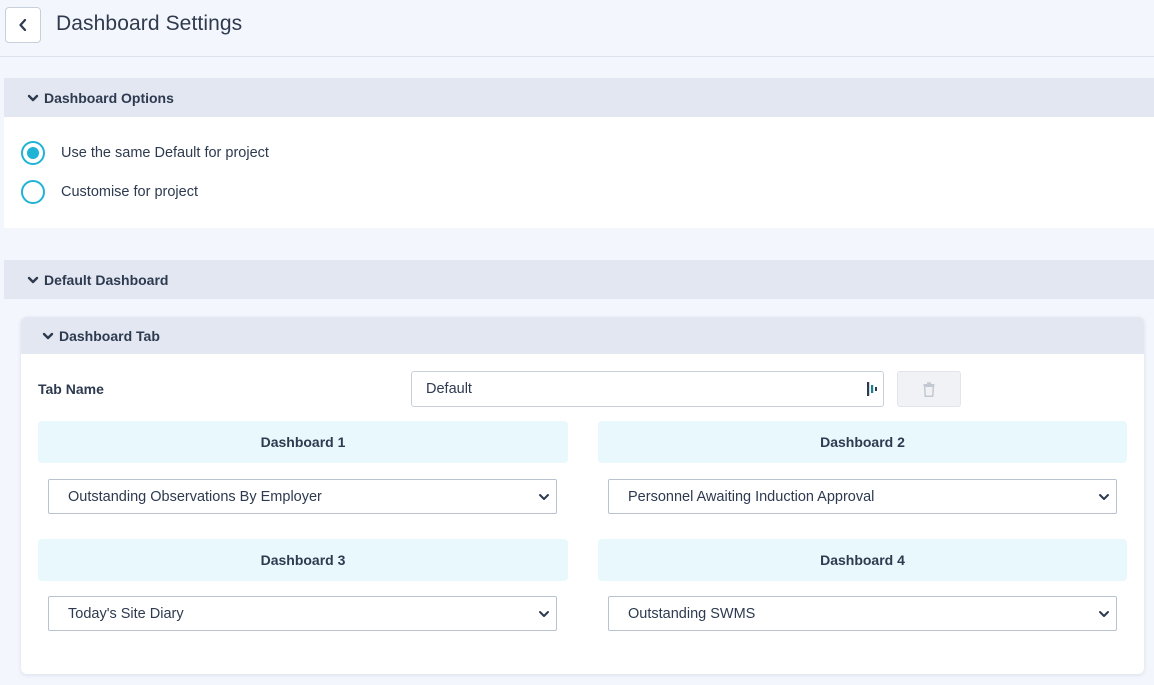 The height and width of the screenshot is (685, 1154). Describe the element at coordinates (195, 497) in the screenshot. I see `select-value: Outstanding Observations By Employer` at that location.